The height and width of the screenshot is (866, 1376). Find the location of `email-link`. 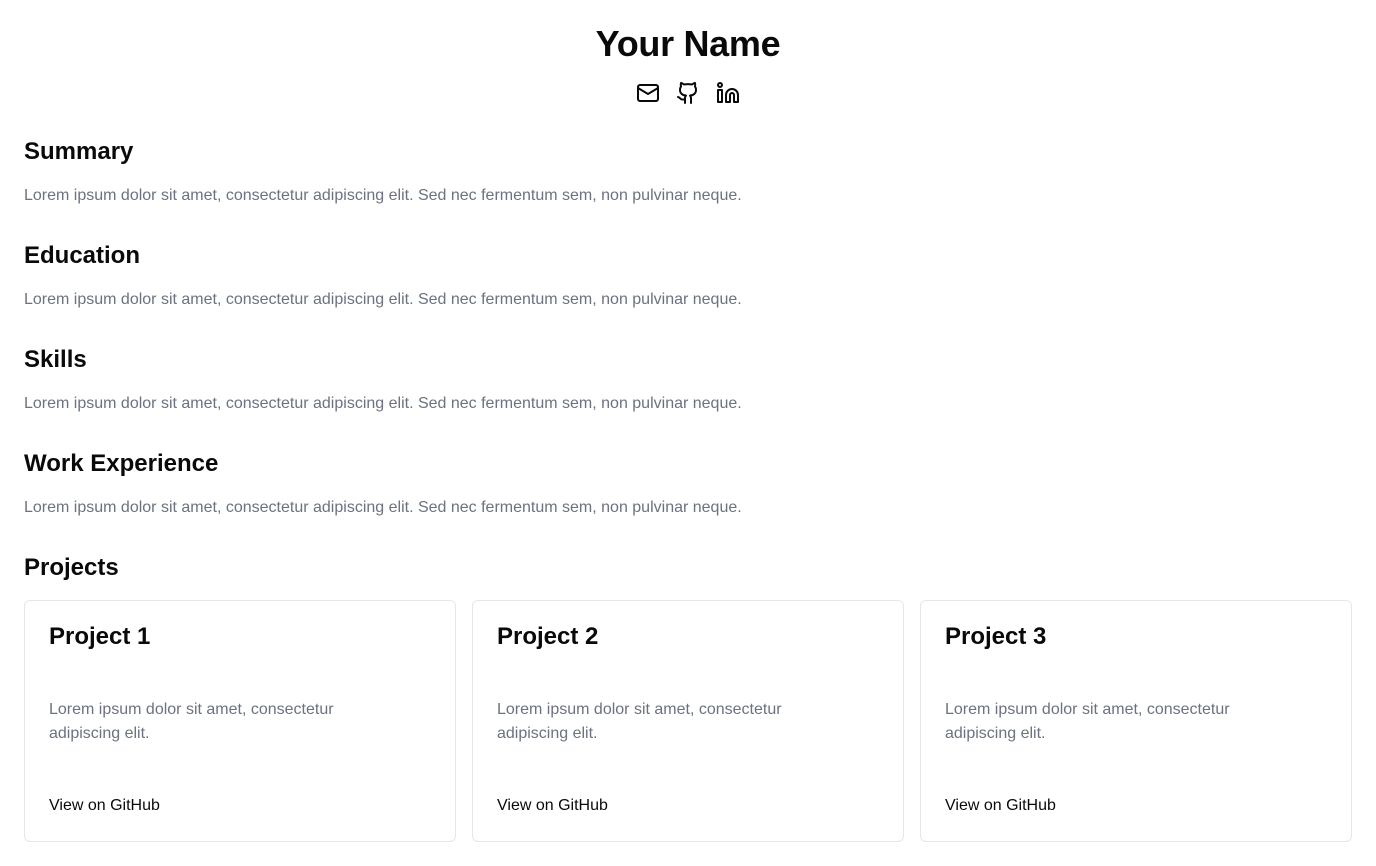

email-link is located at coordinates (648, 93).